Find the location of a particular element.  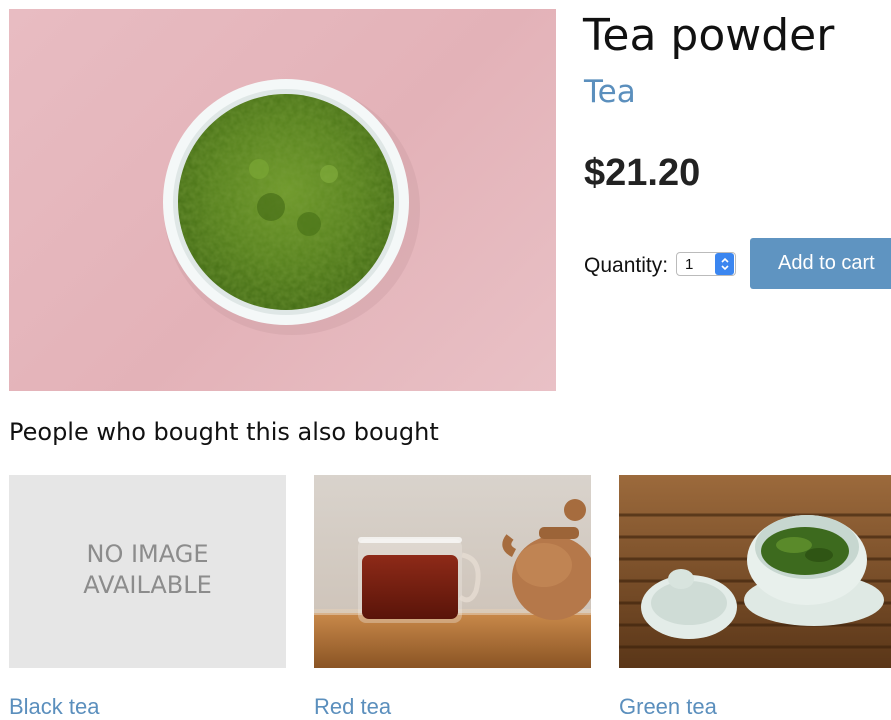

quantity-value: 1 is located at coordinates (689, 264).